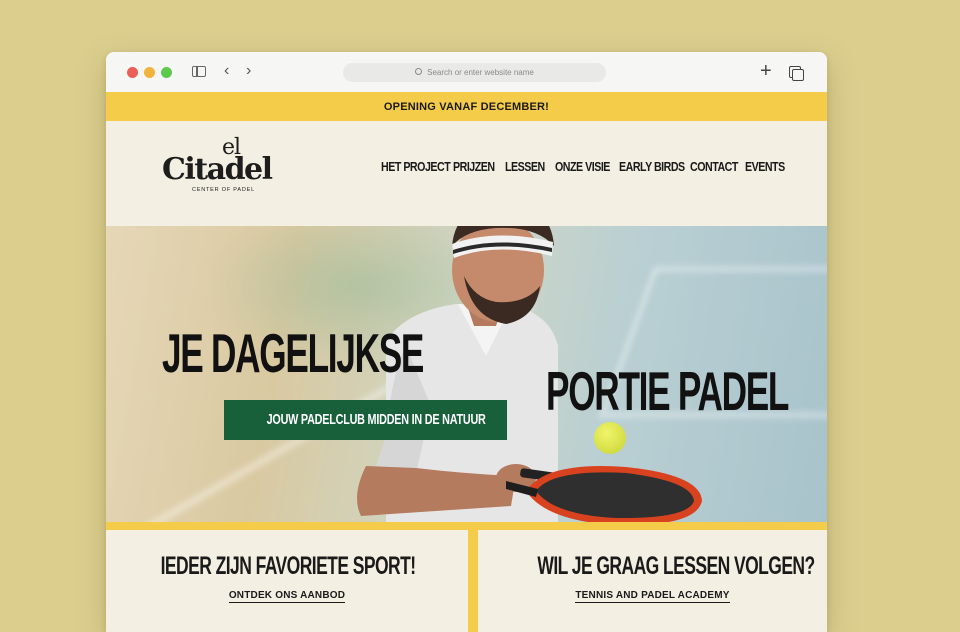 This screenshot has height=632, width=960. What do you see at coordinates (217, 169) in the screenshot?
I see `logo-citadel-text: Citadel` at bounding box center [217, 169].